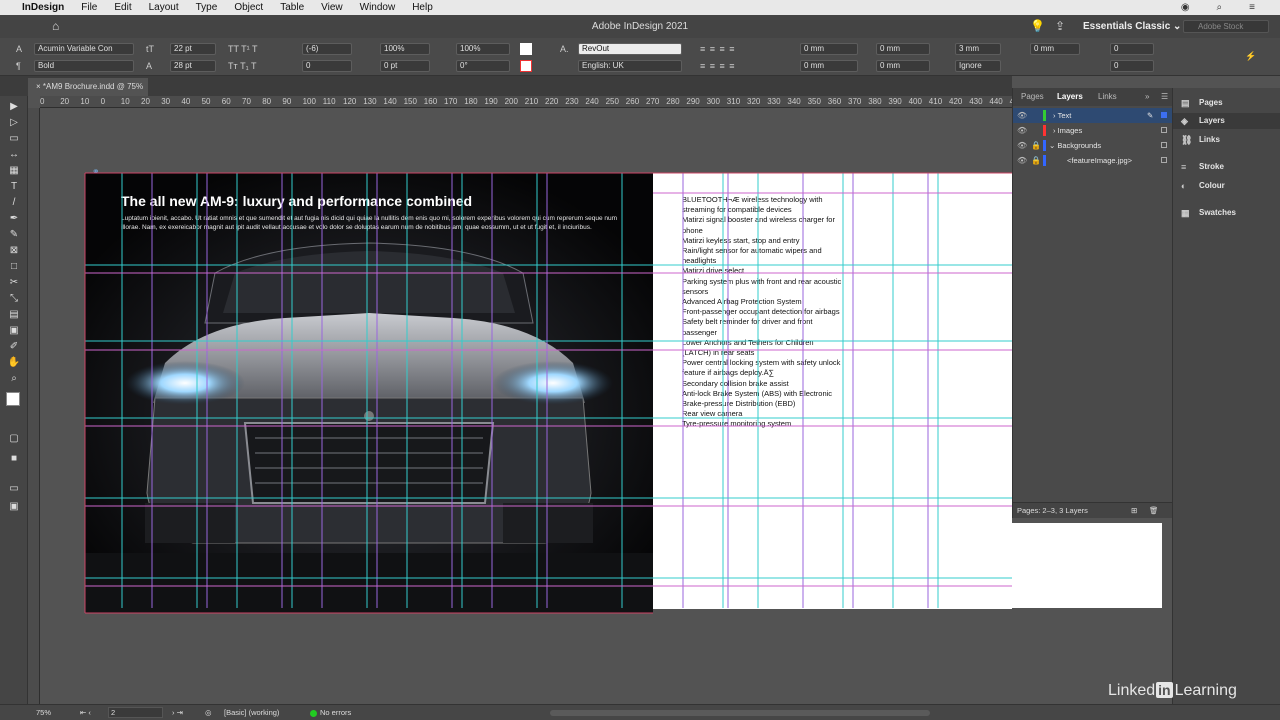  Describe the element at coordinates (14, 219) in the screenshot. I see `pen-tool-icon: ✒` at that location.